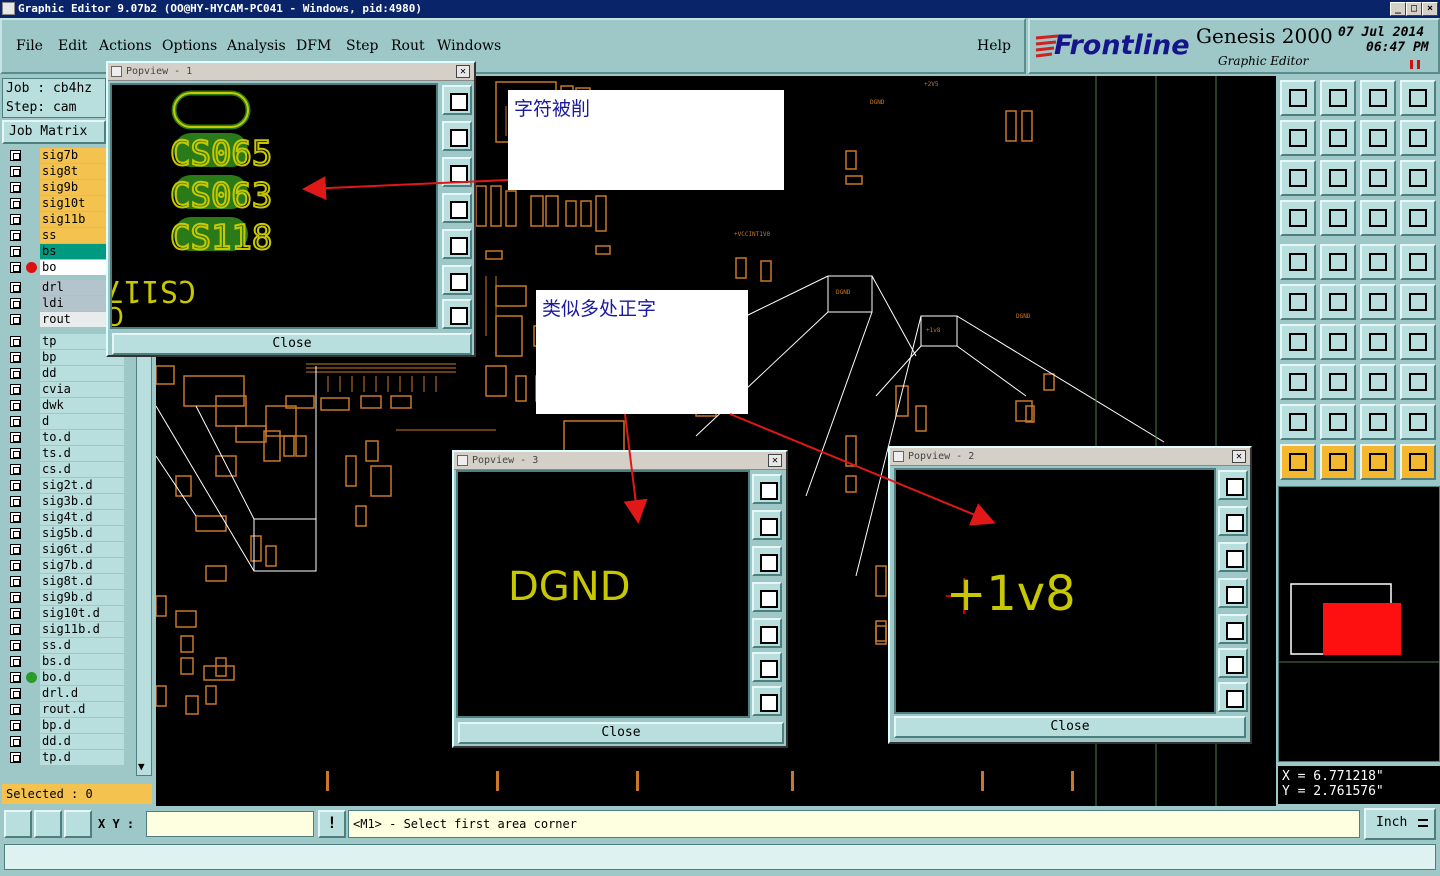 This screenshot has height=876, width=1440. I want to click on layer-name: sig10t.d, so click(82, 613).